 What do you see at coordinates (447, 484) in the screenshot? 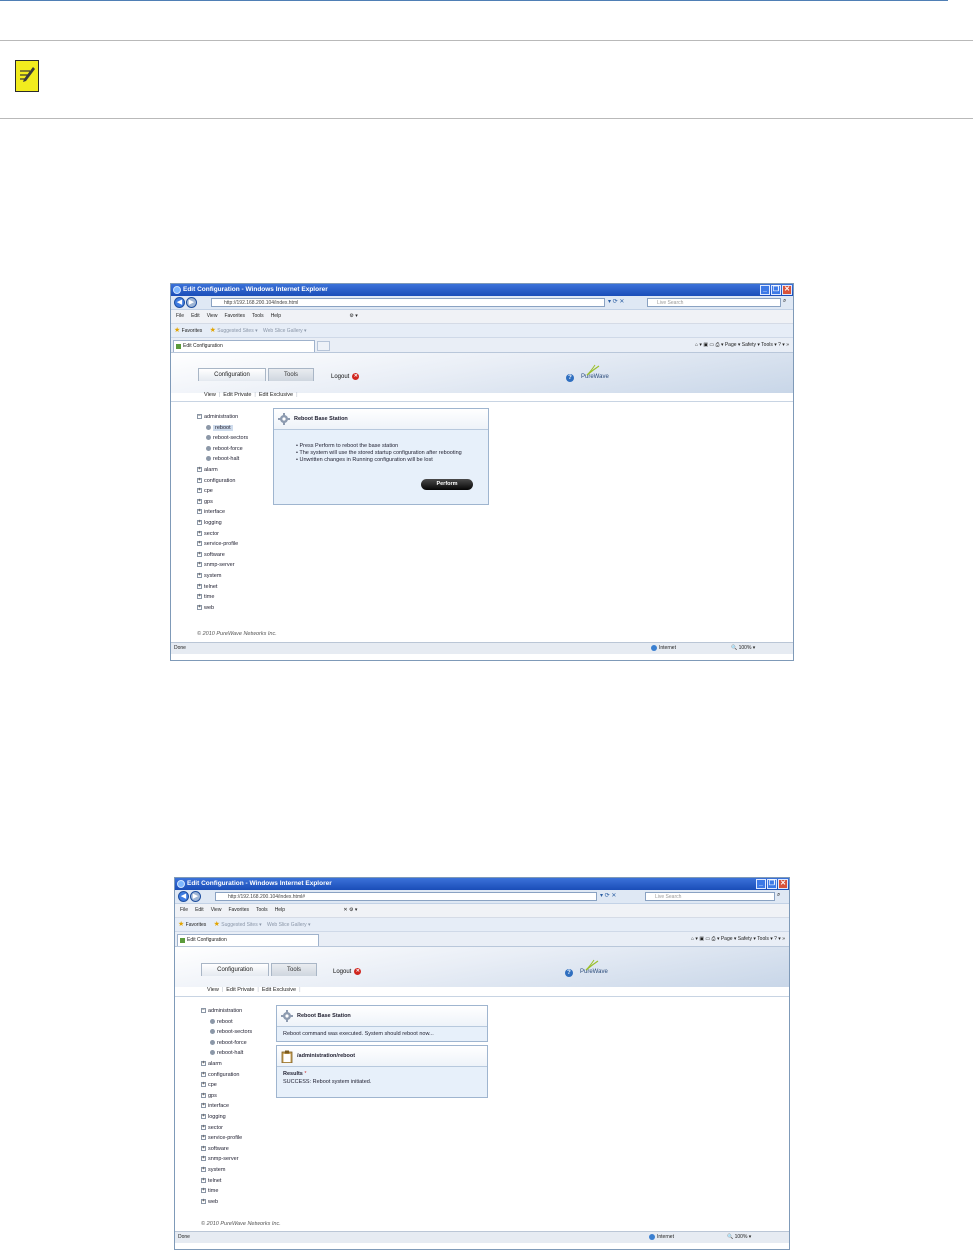
I see `perform-button: Perform` at bounding box center [447, 484].